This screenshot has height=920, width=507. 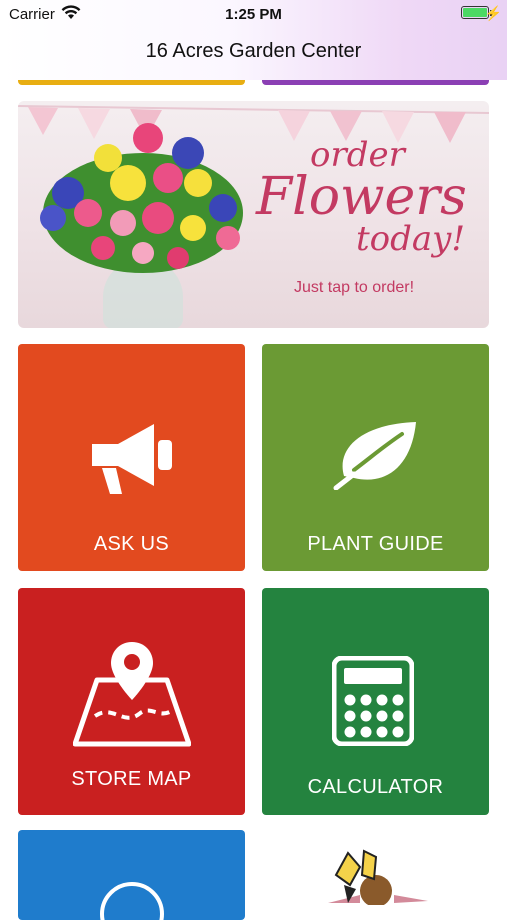 I want to click on flower-bouquet-image, so click(x=141, y=198).